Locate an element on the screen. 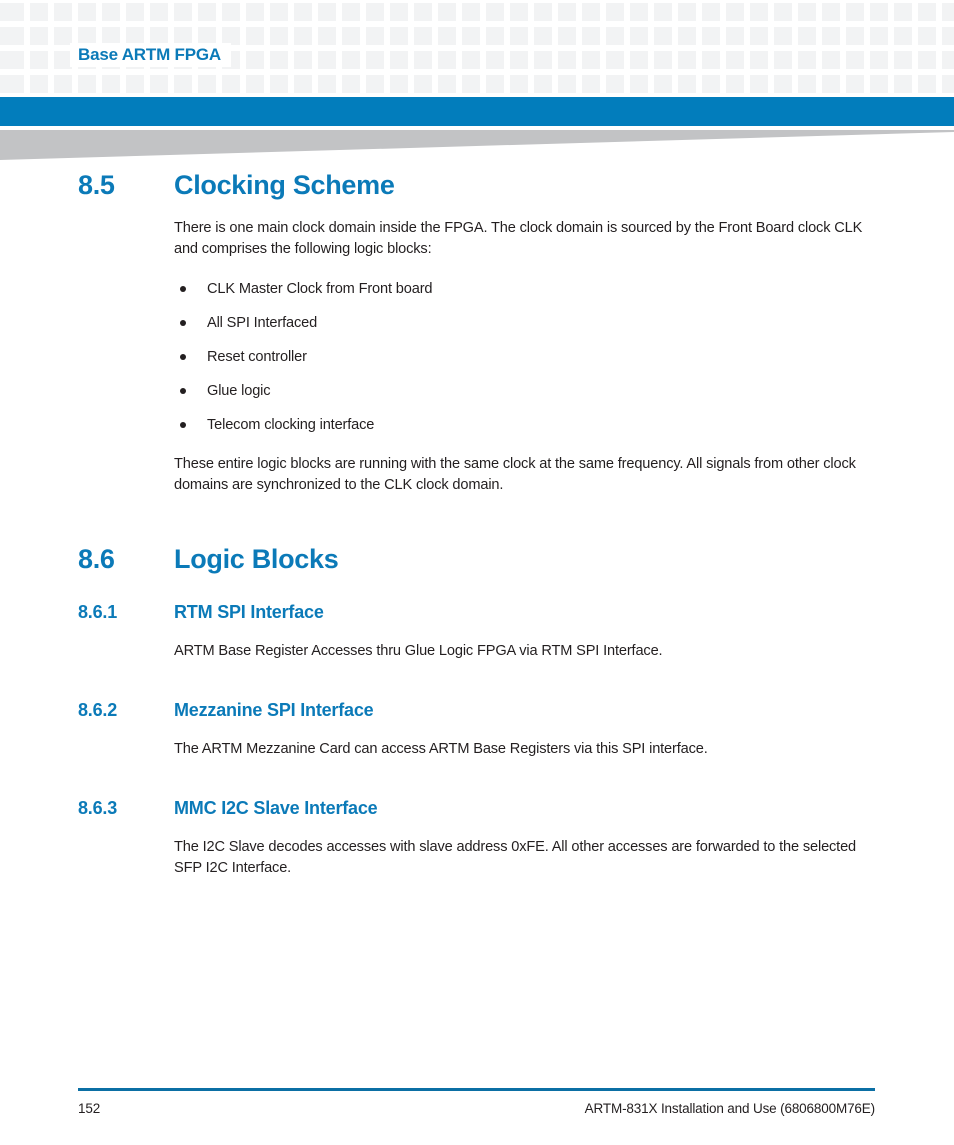 The height and width of the screenshot is (1145, 954). section-heading-8-6: 8.6 Logic Blocks is located at coordinates (477, 559).